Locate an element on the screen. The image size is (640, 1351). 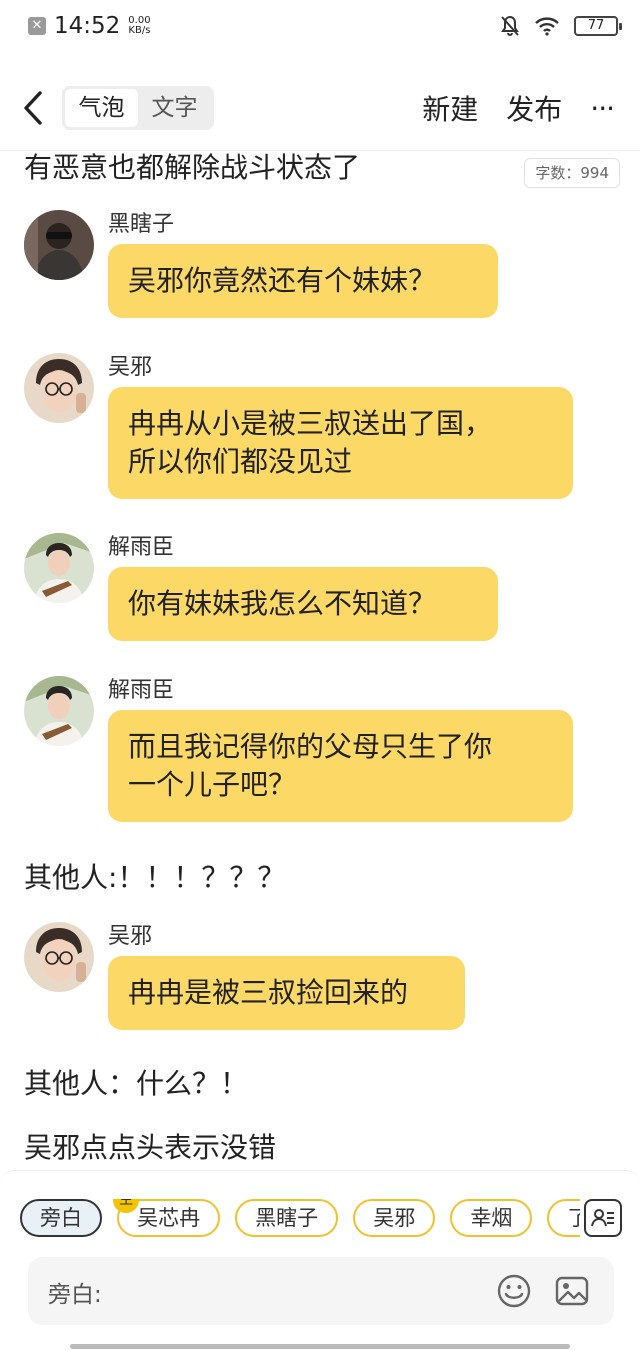
mute-bell-icon is located at coordinates (510, 25).